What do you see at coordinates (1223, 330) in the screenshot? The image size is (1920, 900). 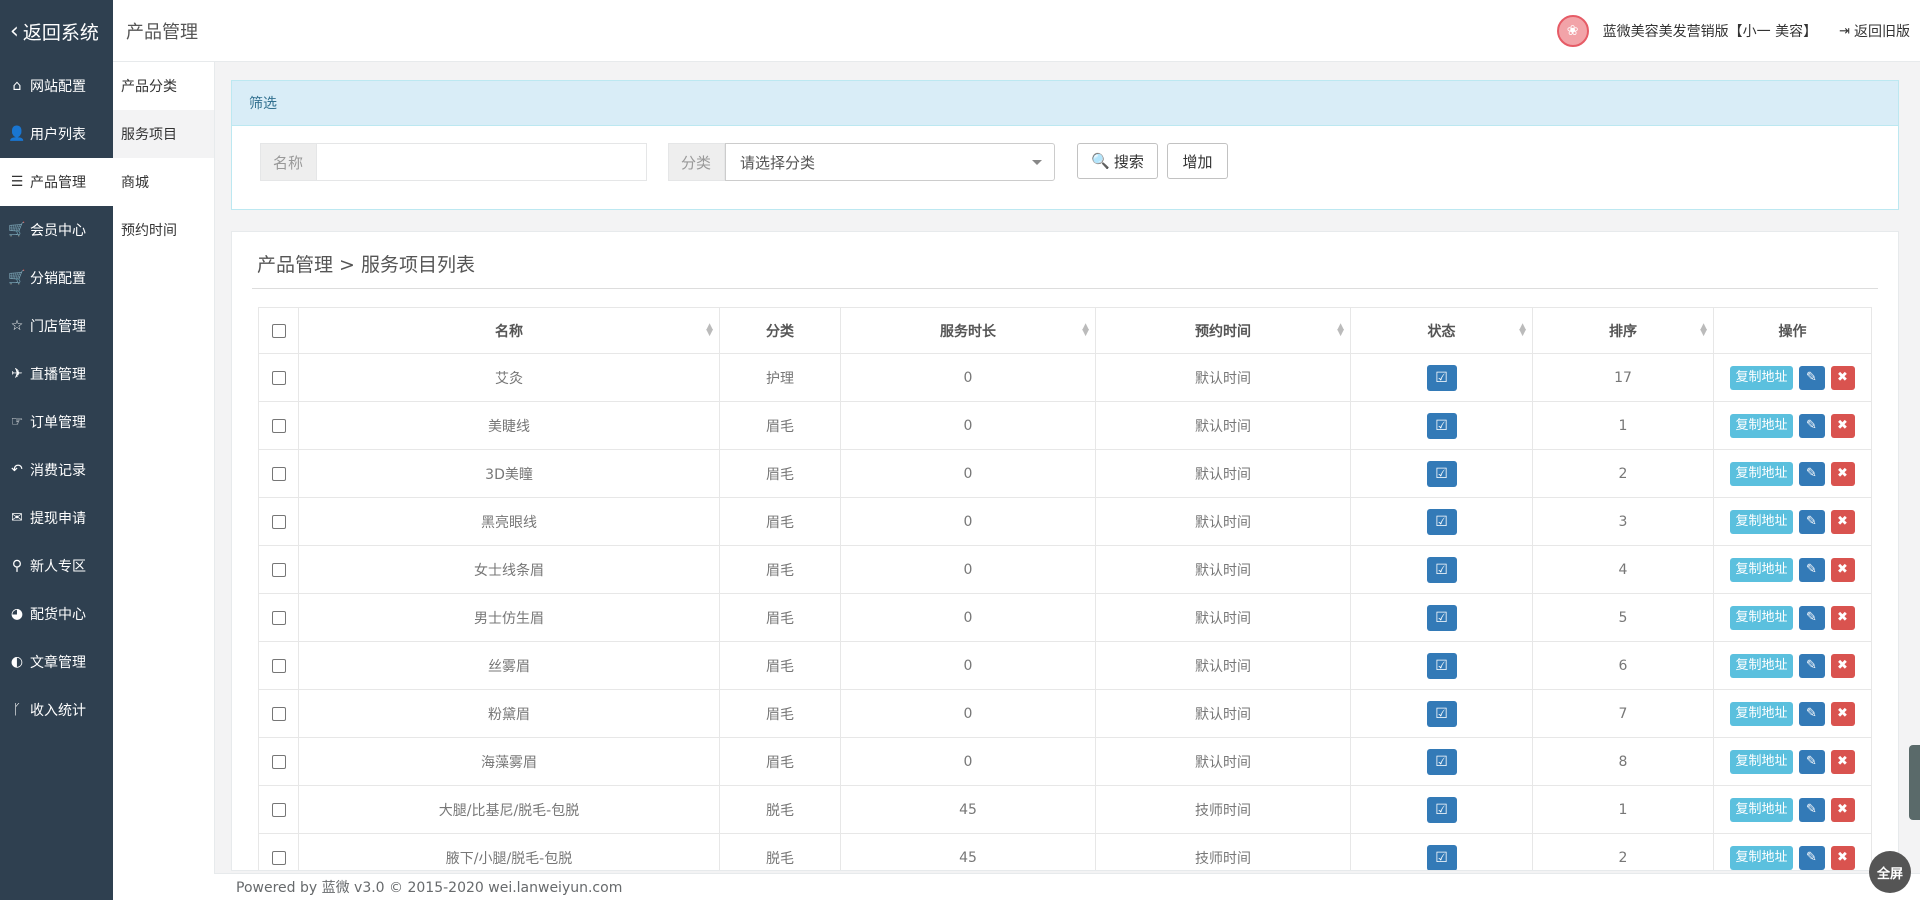 I see `col-booking-time: 预约时间 ▲ ▼` at bounding box center [1223, 330].